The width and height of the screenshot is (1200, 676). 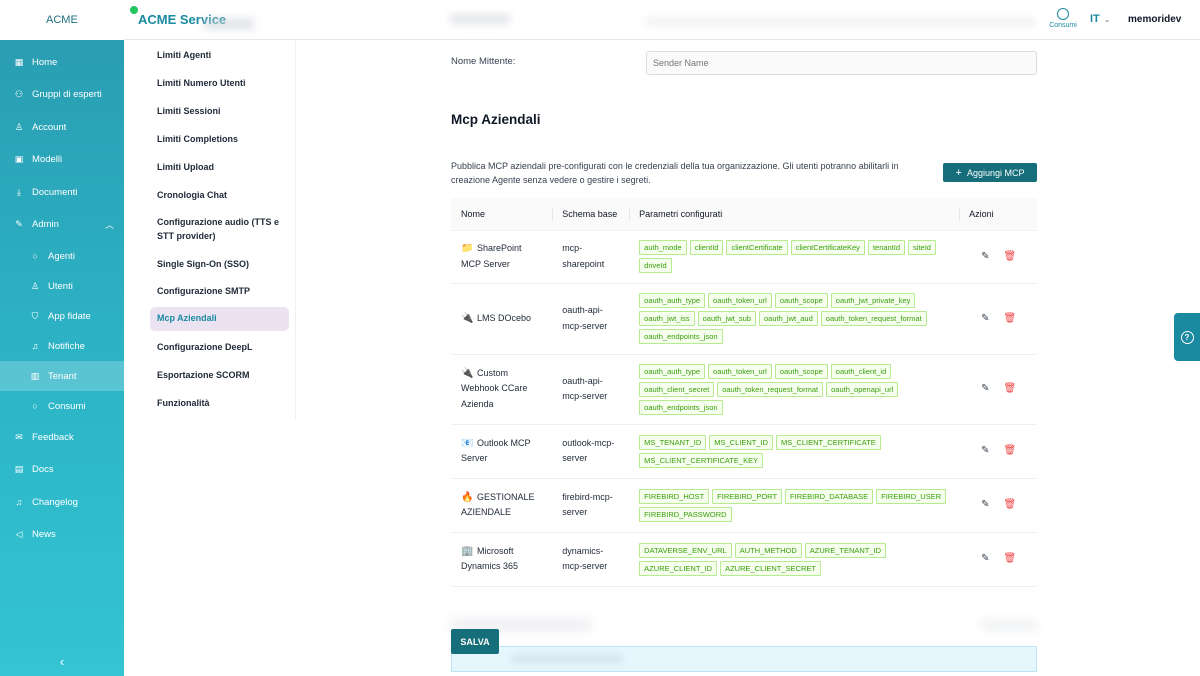 I want to click on sidebar-item-docs: ▤ Docs, so click(x=62, y=470).